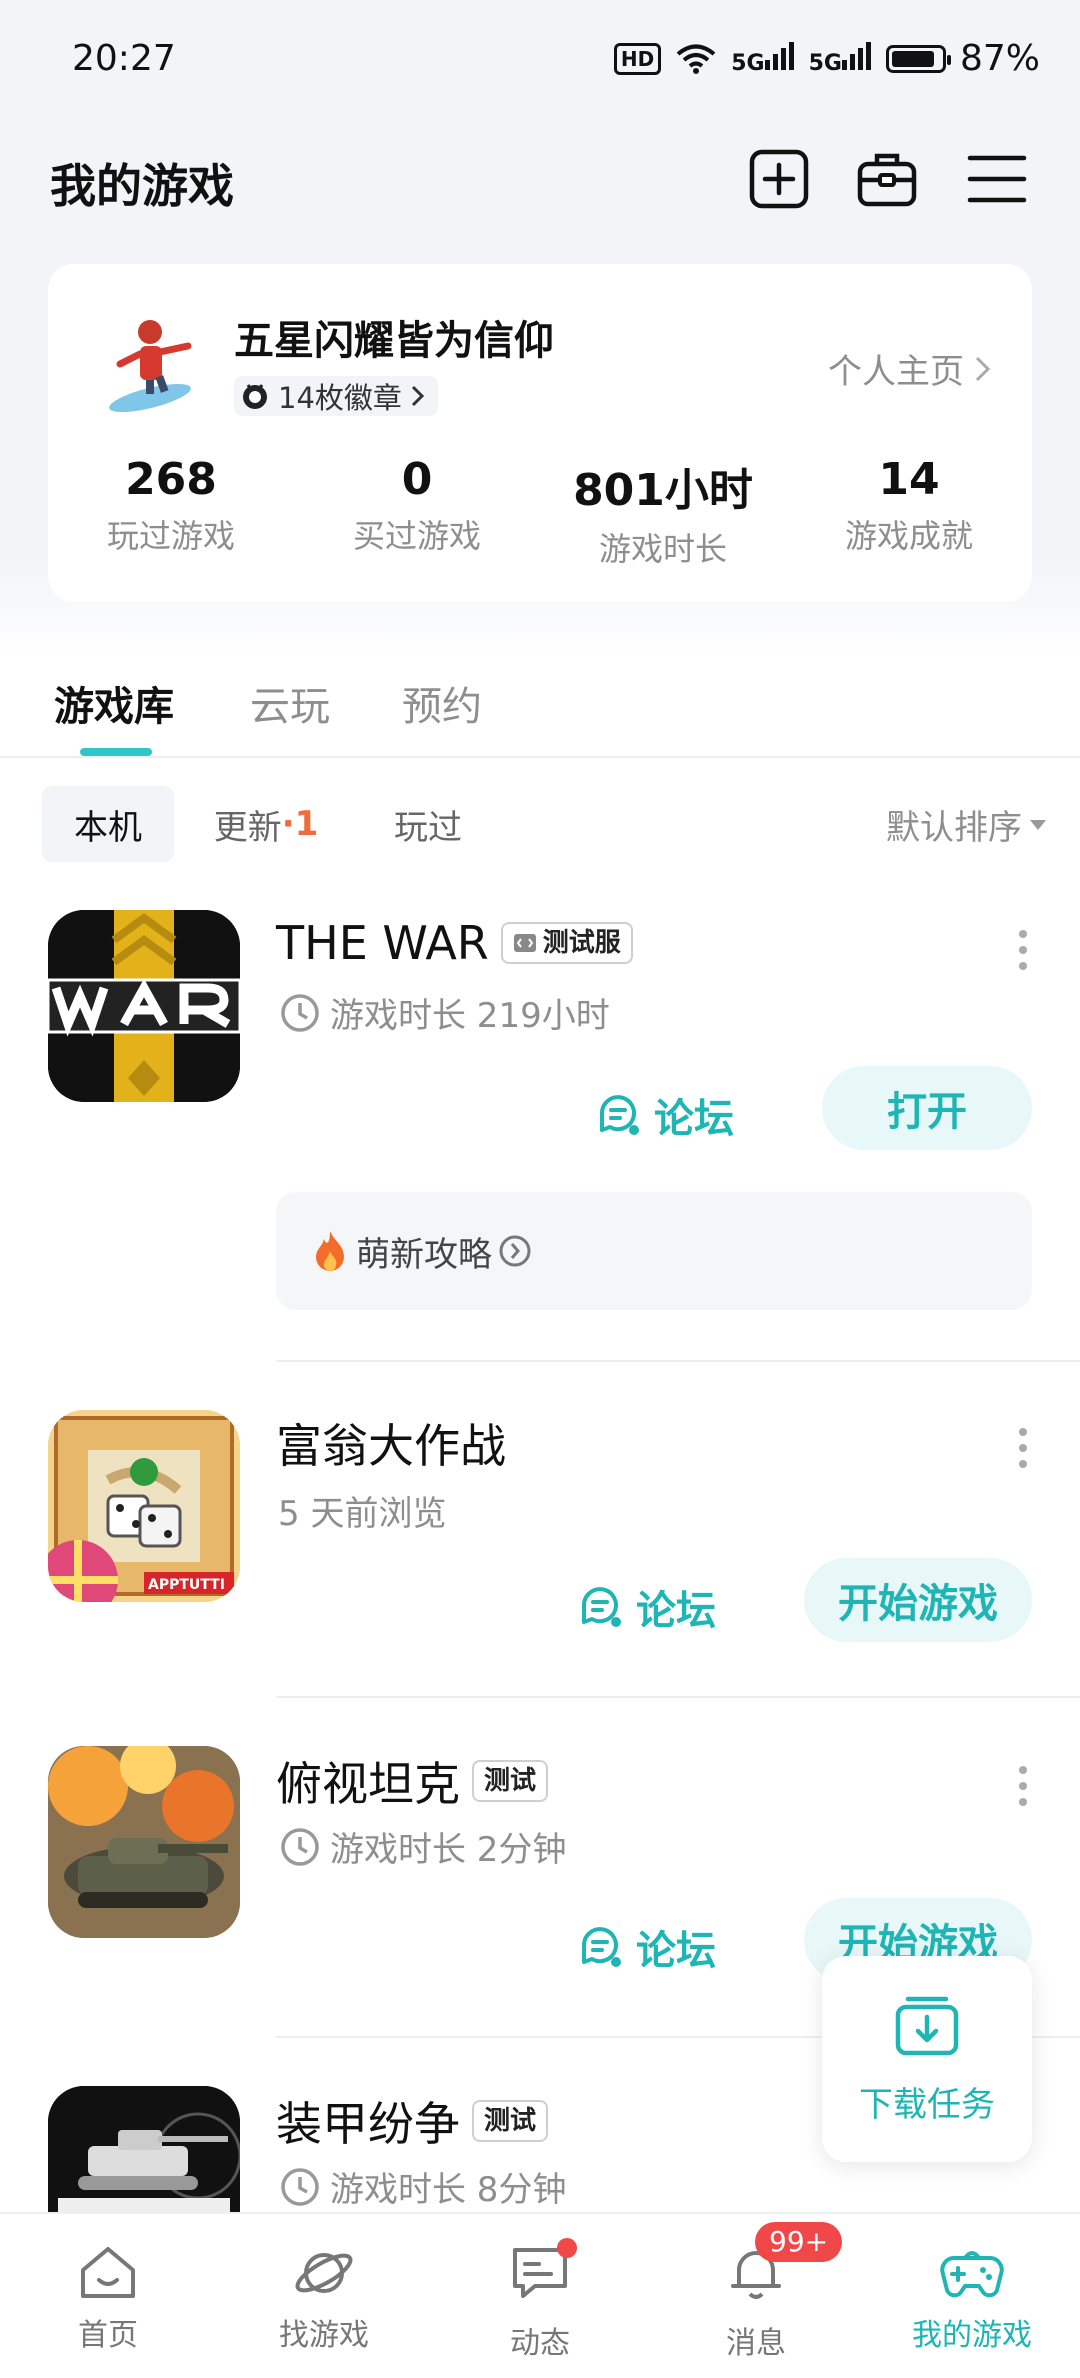  Describe the element at coordinates (108, 2335) in the screenshot. I see `nav-label: 首页` at that location.